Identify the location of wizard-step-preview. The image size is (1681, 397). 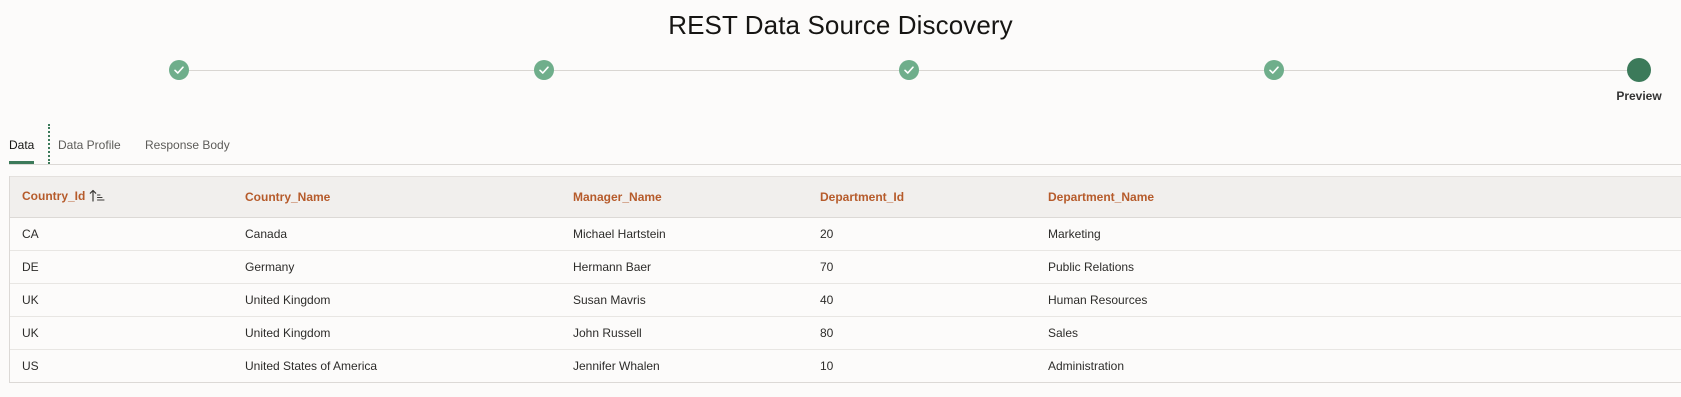
(1639, 70).